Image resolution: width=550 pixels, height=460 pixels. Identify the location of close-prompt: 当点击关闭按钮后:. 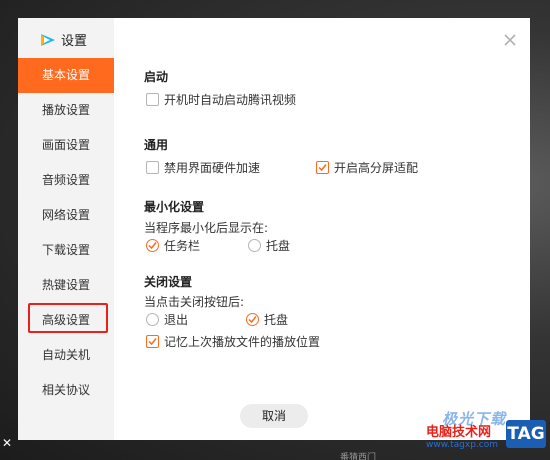
(194, 302).